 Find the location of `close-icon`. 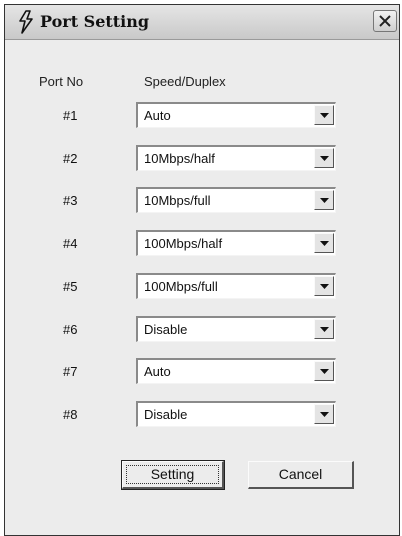

close-icon is located at coordinates (385, 21).